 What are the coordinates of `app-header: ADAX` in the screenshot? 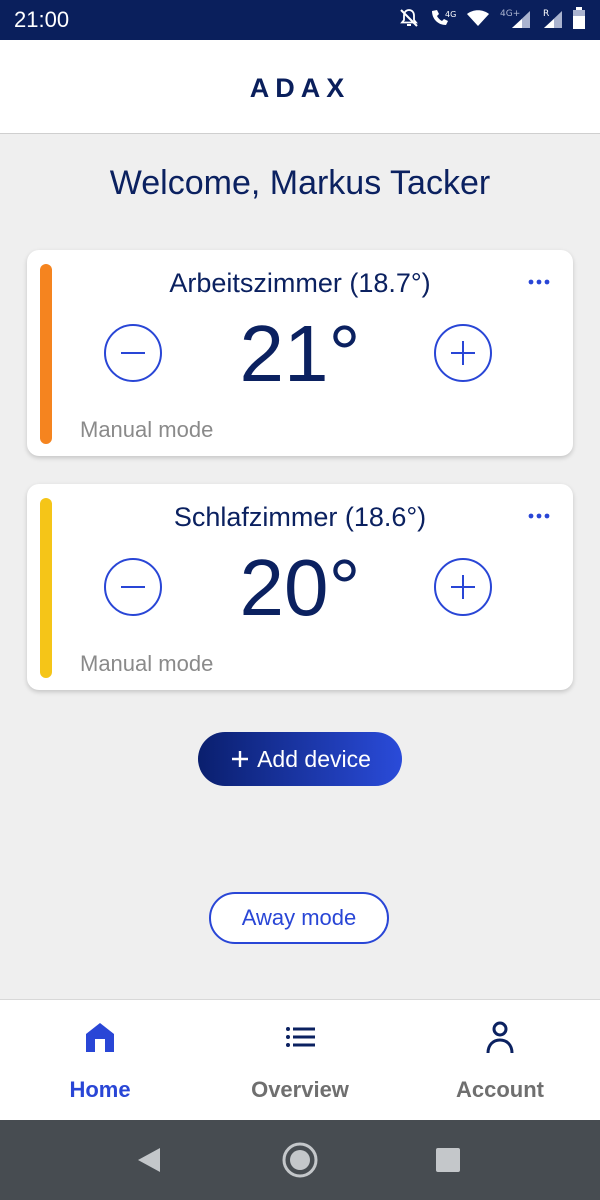 It's located at (300, 87).